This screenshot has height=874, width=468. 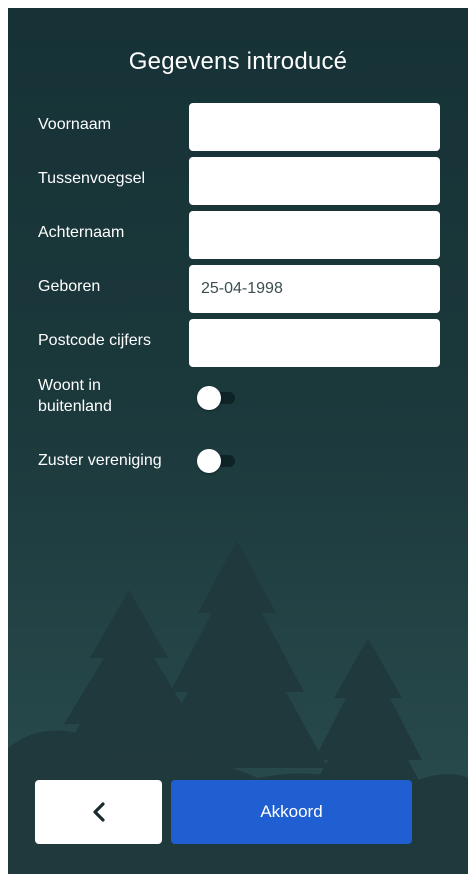 What do you see at coordinates (69, 385) in the screenshot?
I see `woont-in-buitenland-label-line1: Woont in` at bounding box center [69, 385].